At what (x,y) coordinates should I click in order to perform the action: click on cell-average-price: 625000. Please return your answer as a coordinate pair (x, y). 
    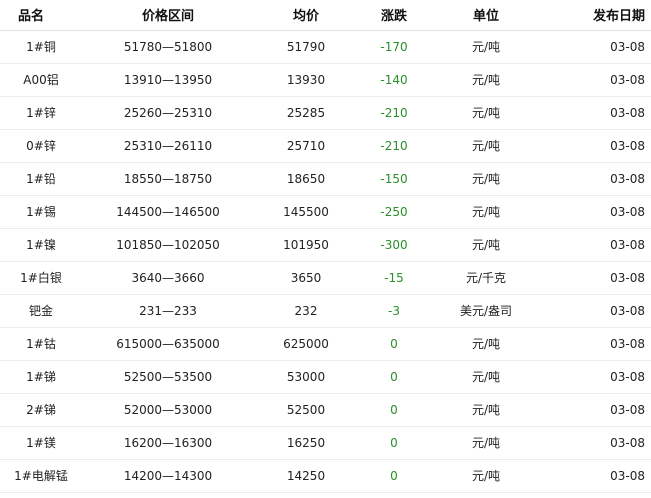
    Looking at the image, I should click on (306, 344).